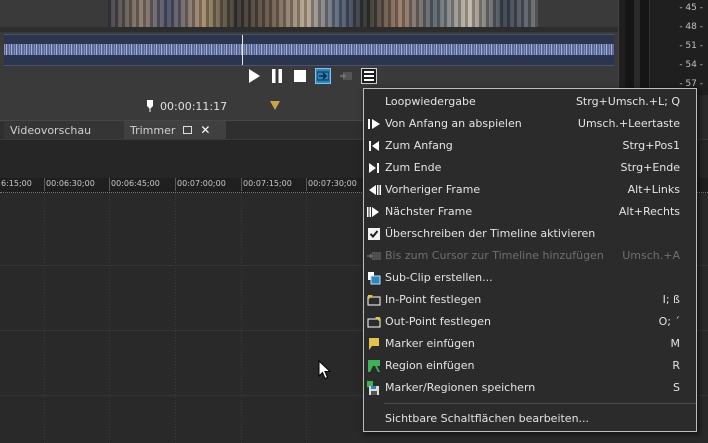 Image resolution: width=708 pixels, height=443 pixels. What do you see at coordinates (530, 102) in the screenshot?
I see `menu-item-loopwiedergabe: Loopwiedergabe Strg+Umsch.+L; Q` at bounding box center [530, 102].